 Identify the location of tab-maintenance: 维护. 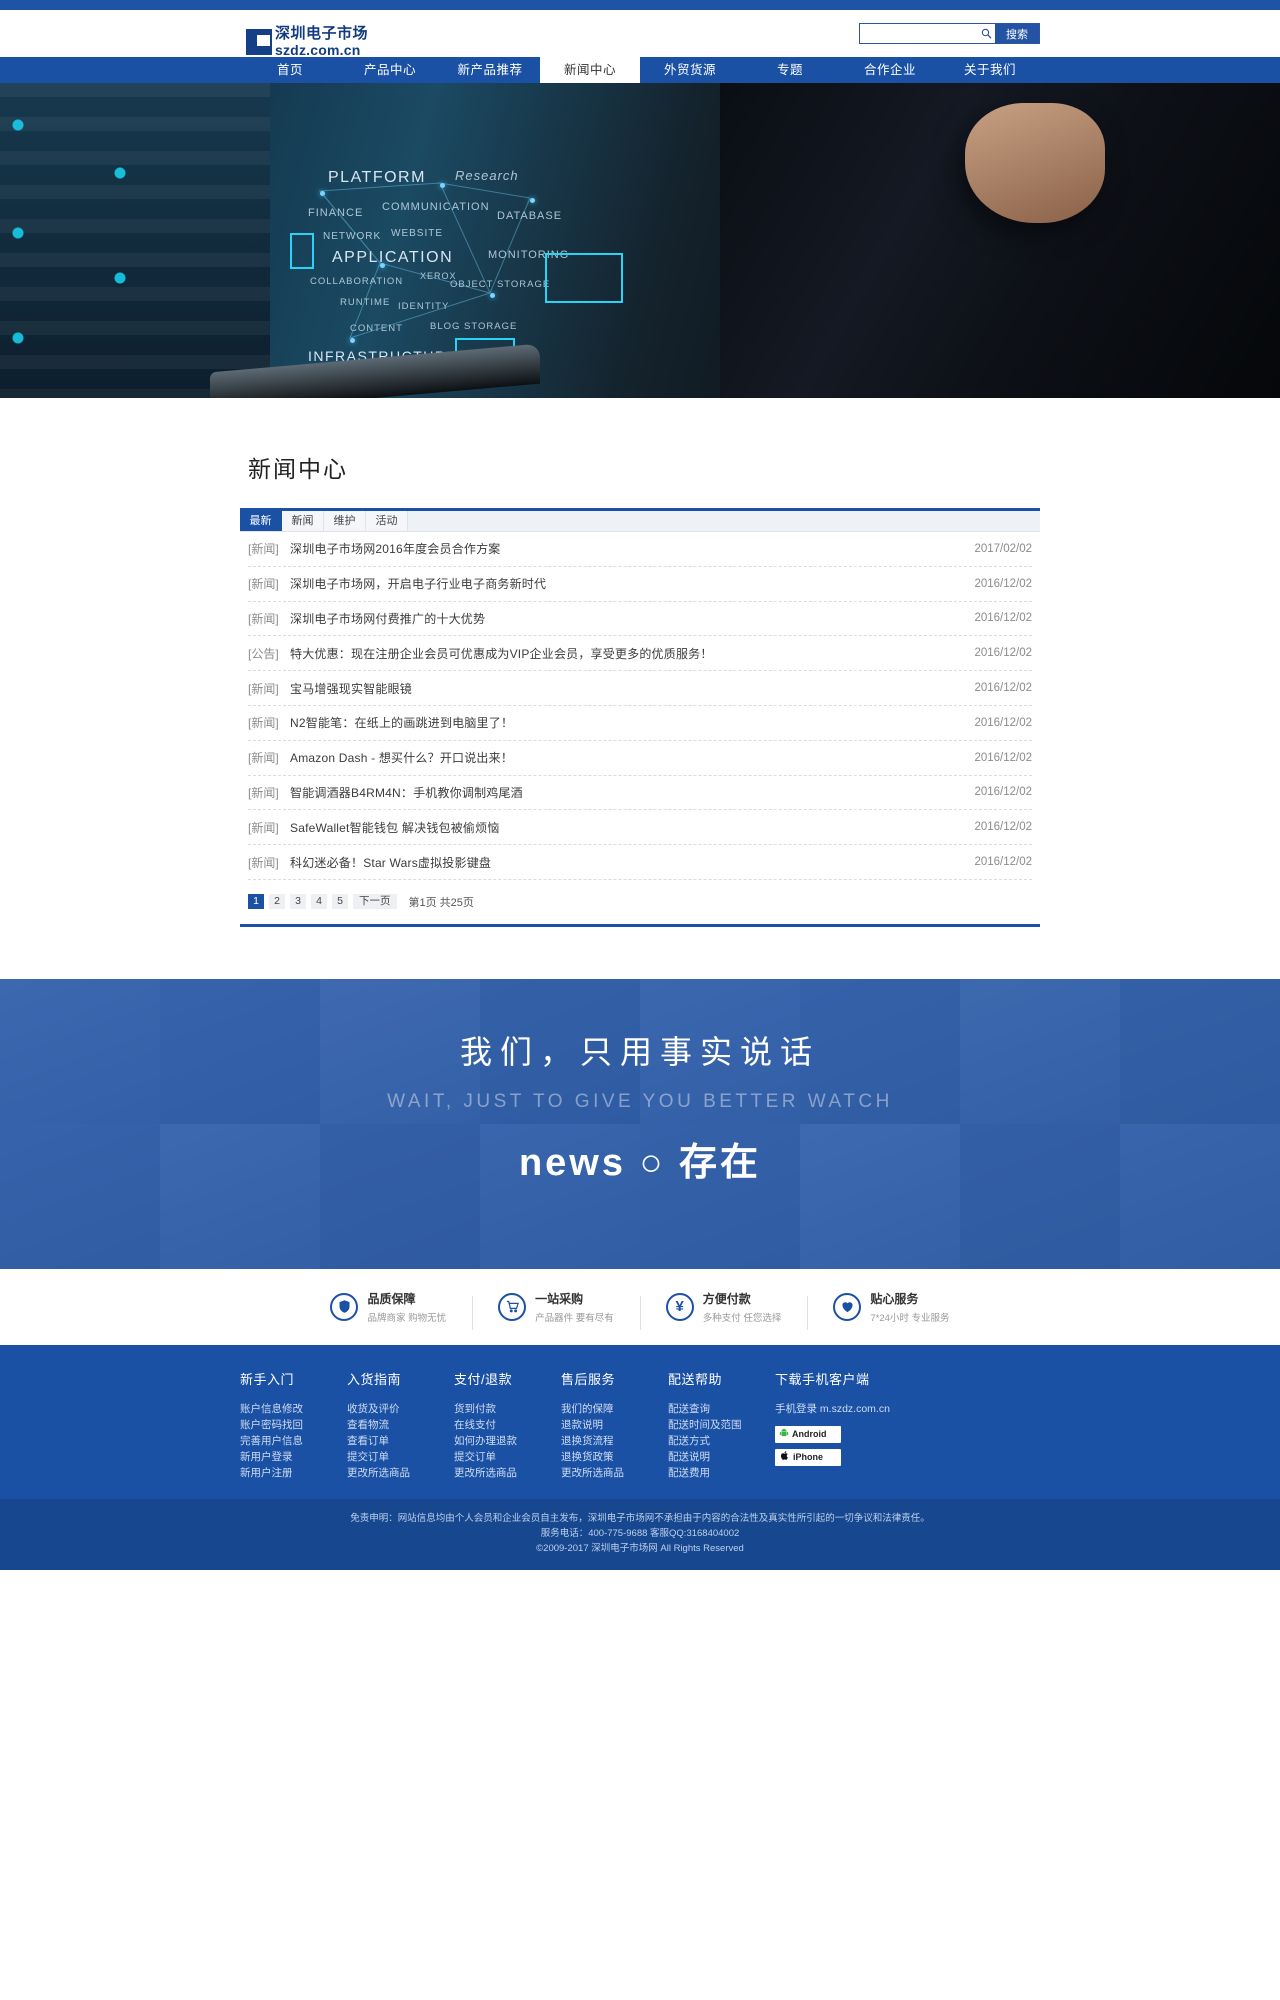
(345, 521).